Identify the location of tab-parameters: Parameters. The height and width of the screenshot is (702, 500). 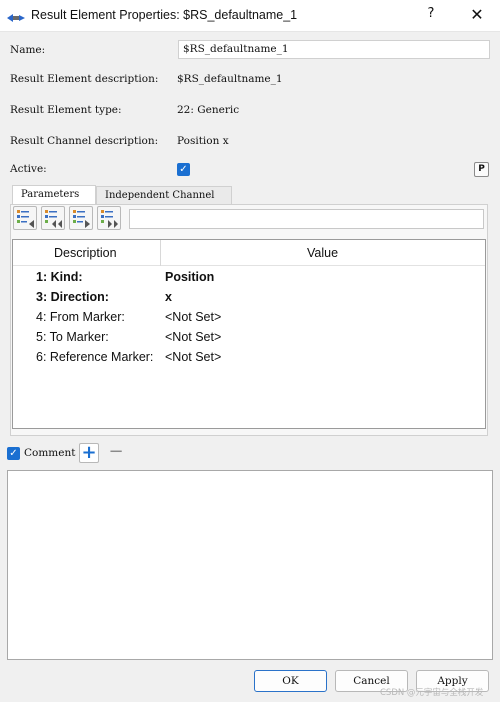
(54, 195).